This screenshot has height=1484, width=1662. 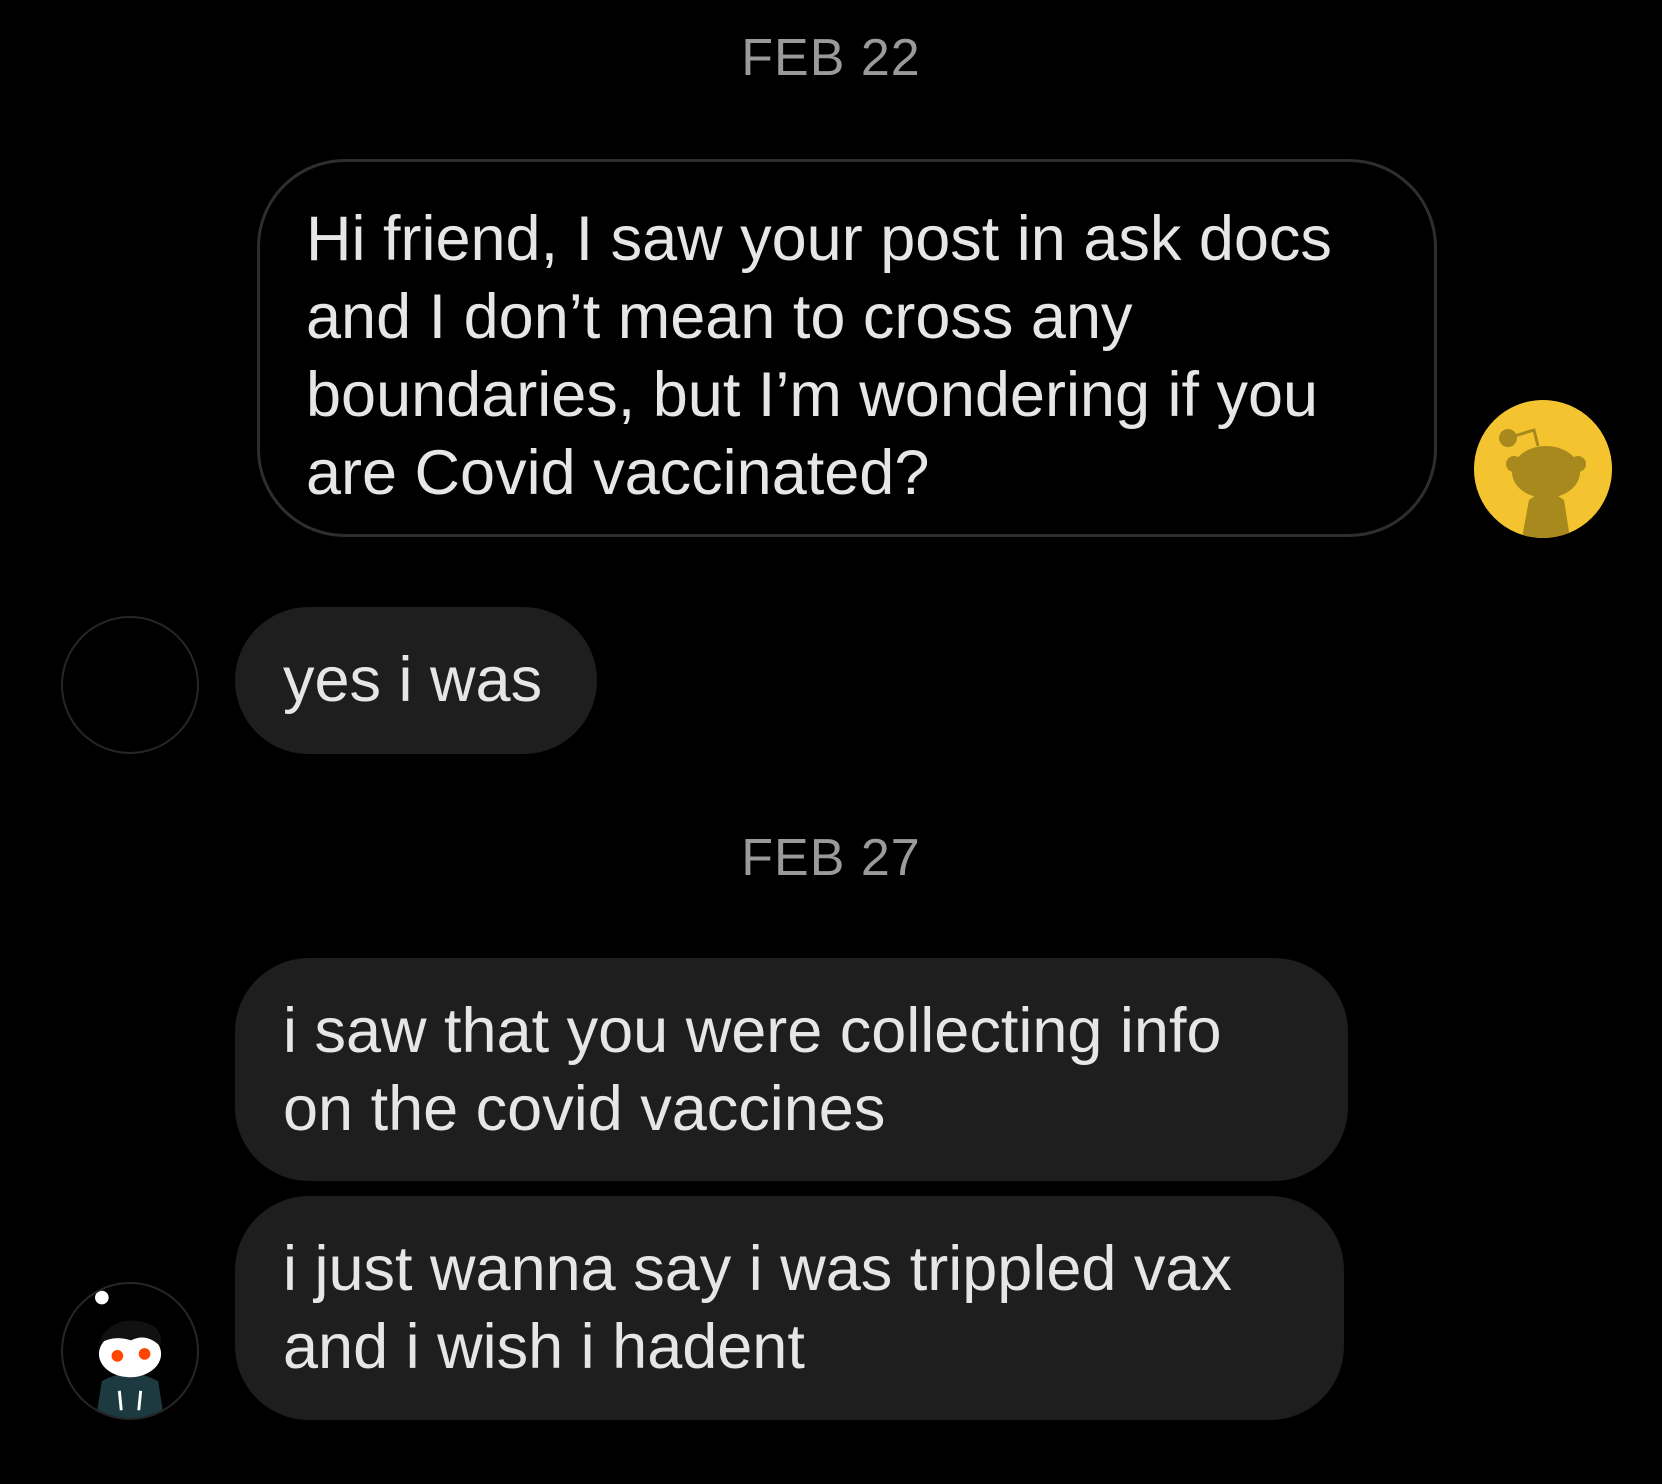 I want to click on snoo-character-icon, so click(x=130, y=1351).